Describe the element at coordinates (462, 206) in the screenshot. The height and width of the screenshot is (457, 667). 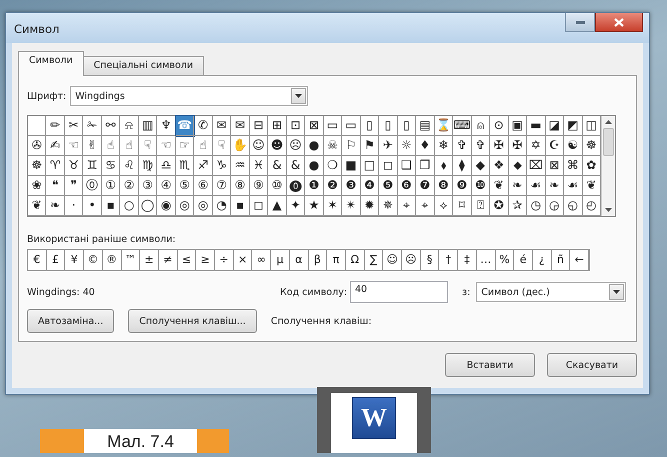
I see `symbol-cell: ⌑` at that location.